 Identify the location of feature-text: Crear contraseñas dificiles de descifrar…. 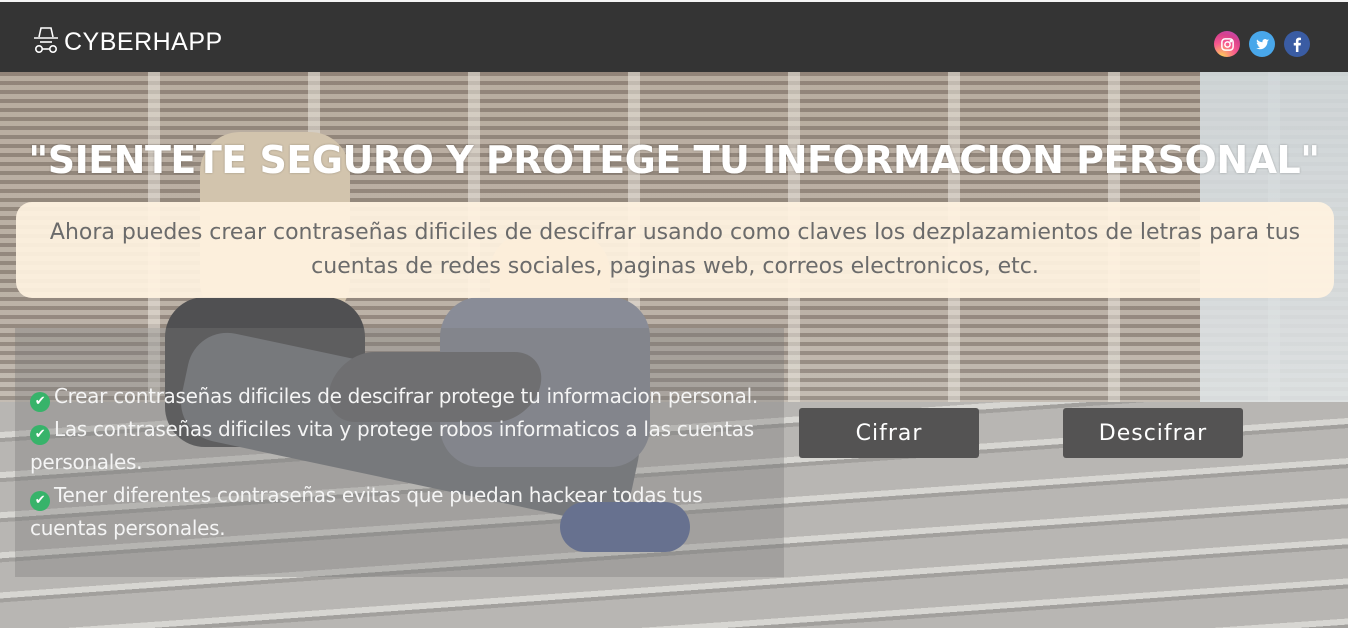
(406, 396).